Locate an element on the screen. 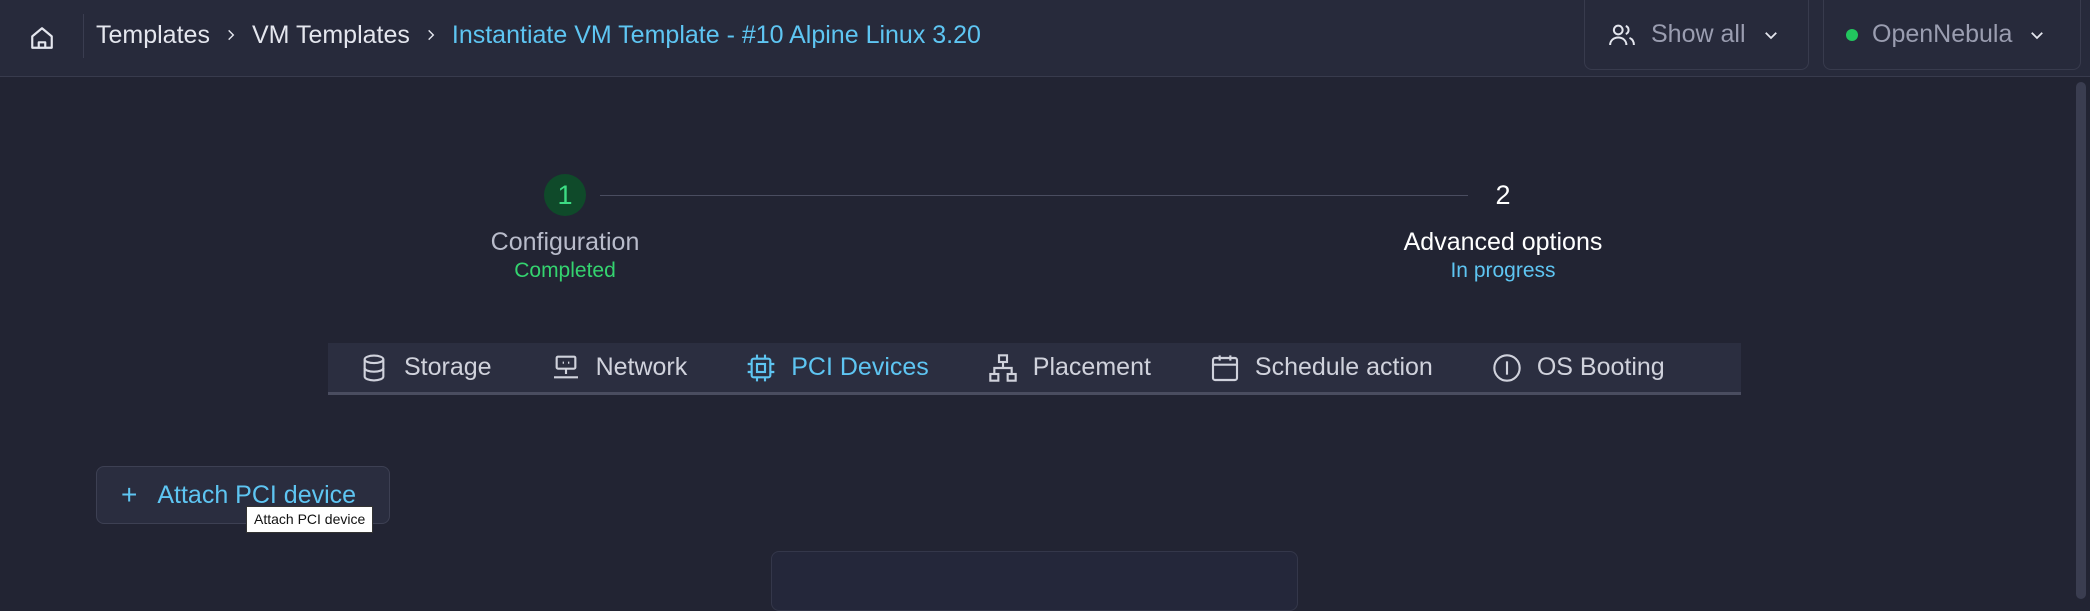  tab-storage: Storage is located at coordinates (425, 367).